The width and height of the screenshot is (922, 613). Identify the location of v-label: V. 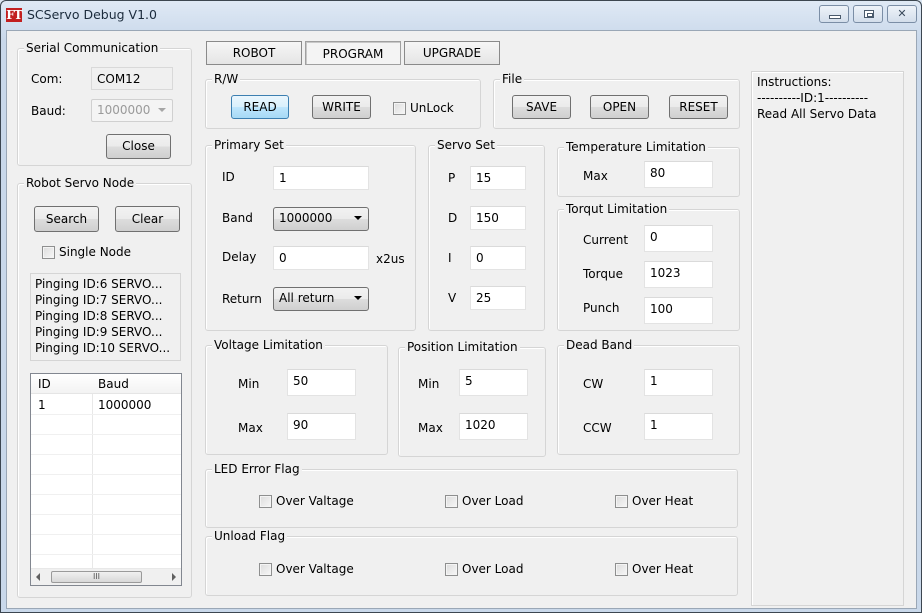
(452, 298).